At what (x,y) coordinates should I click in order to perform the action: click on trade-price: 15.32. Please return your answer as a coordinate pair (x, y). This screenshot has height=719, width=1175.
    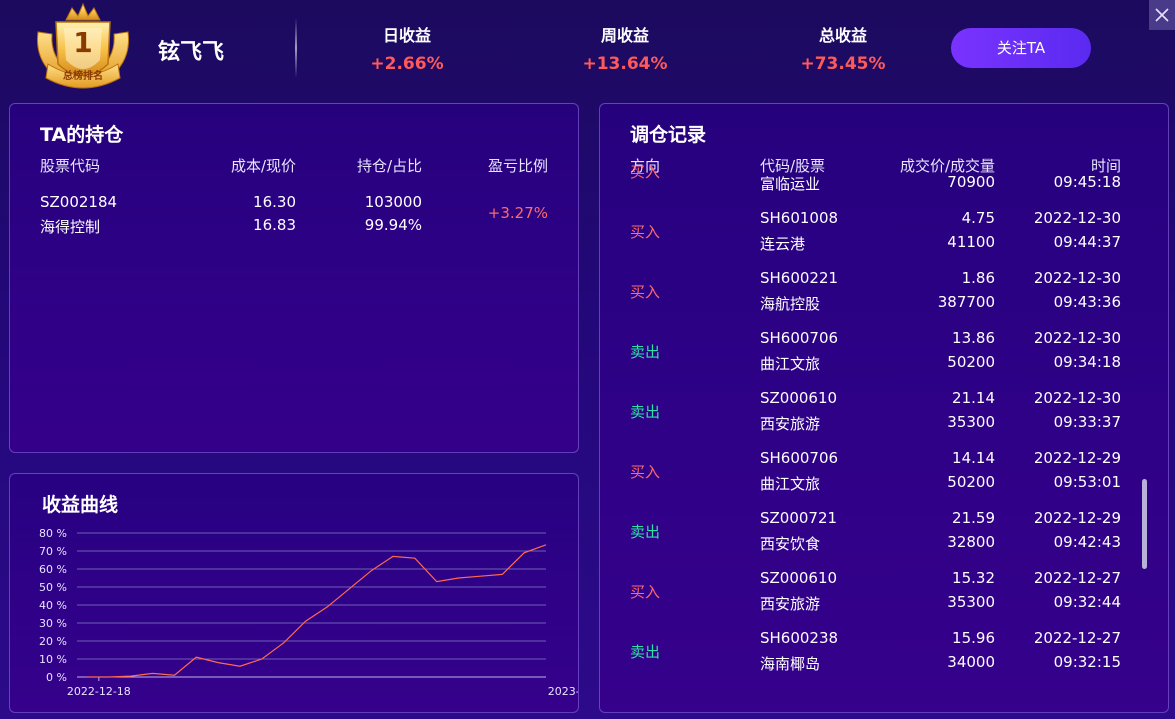
    Looking at the image, I should click on (973, 578).